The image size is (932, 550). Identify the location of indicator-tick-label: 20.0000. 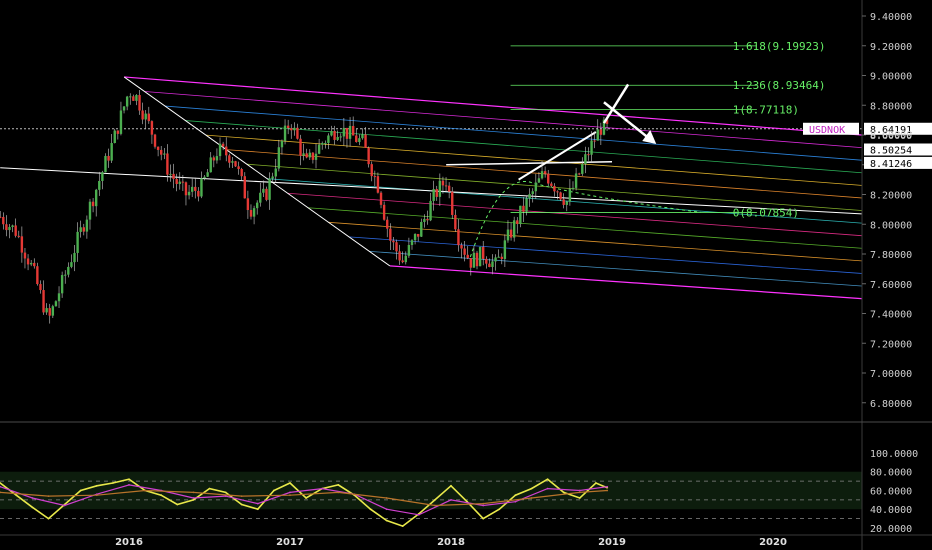
(891, 529).